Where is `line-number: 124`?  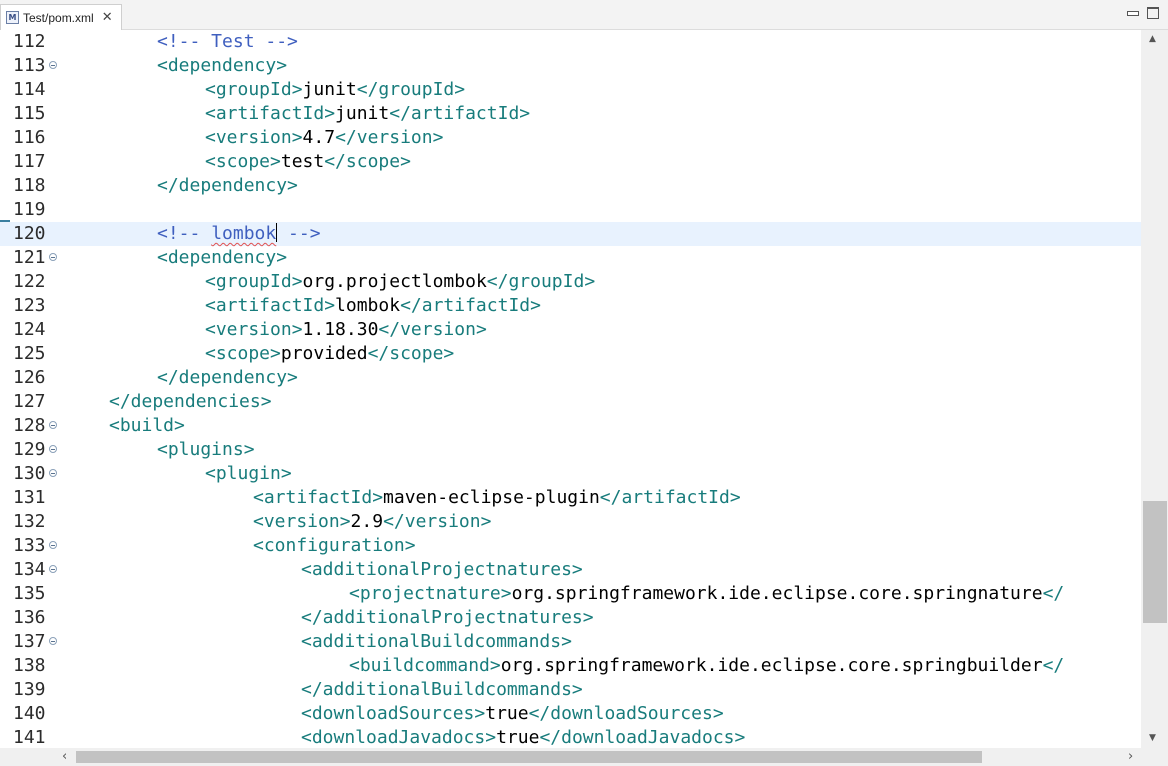
line-number: 124 is located at coordinates (29, 329).